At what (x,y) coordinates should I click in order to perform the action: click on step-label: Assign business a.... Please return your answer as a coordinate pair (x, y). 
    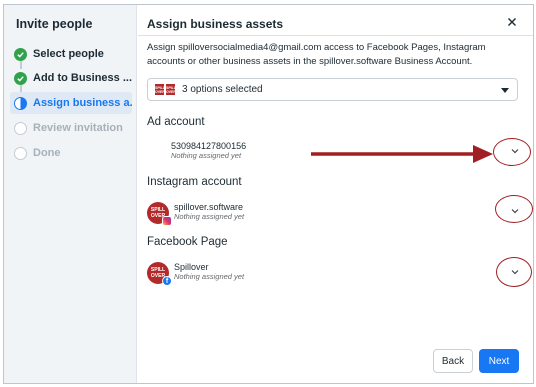
    Looking at the image, I should click on (82, 103).